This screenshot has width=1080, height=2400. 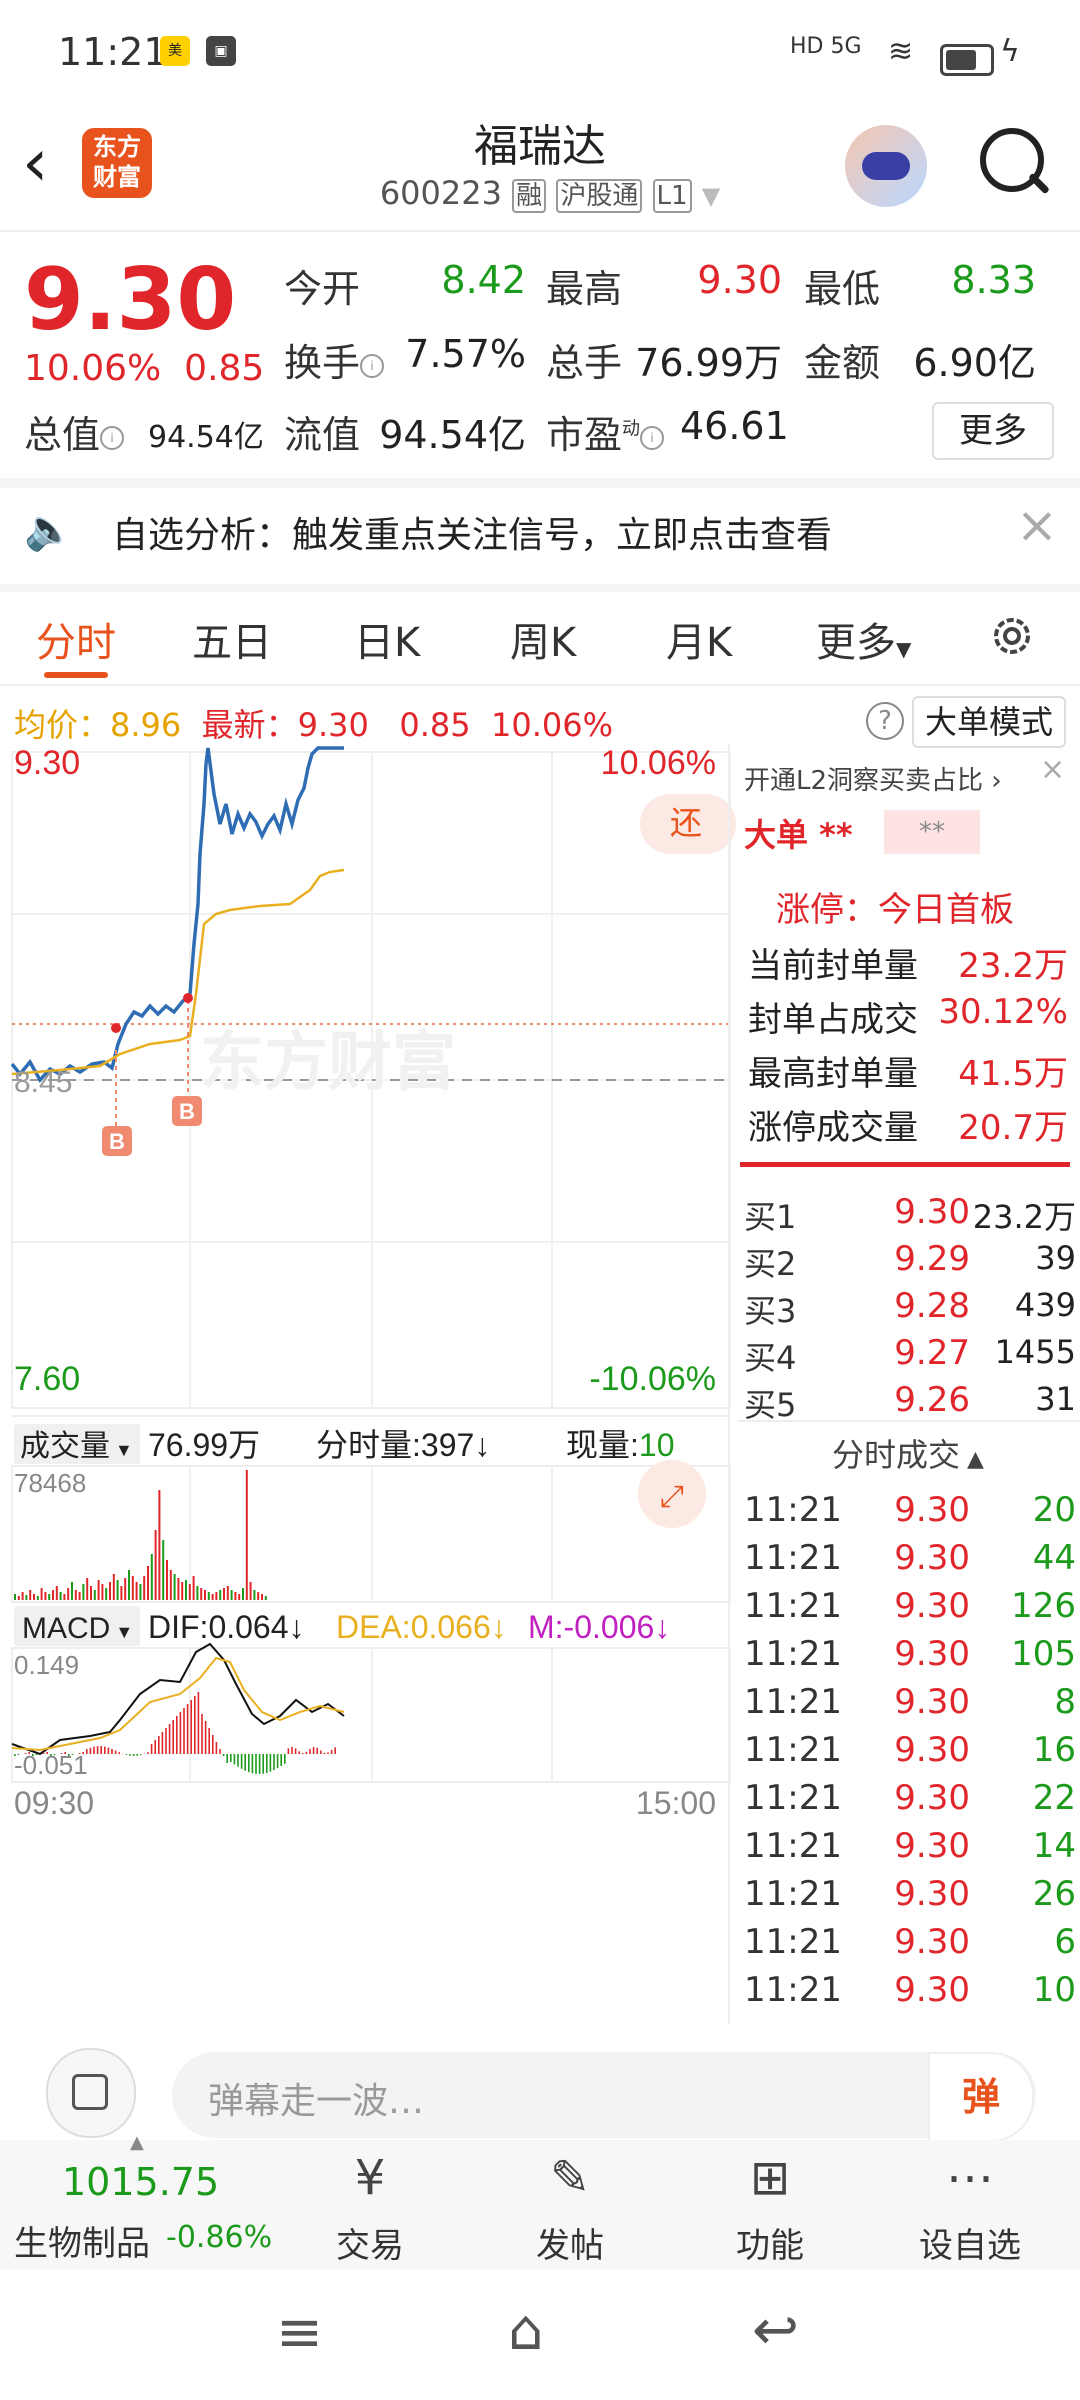 I want to click on stock-name: 福瑞达, so click(x=540, y=146).